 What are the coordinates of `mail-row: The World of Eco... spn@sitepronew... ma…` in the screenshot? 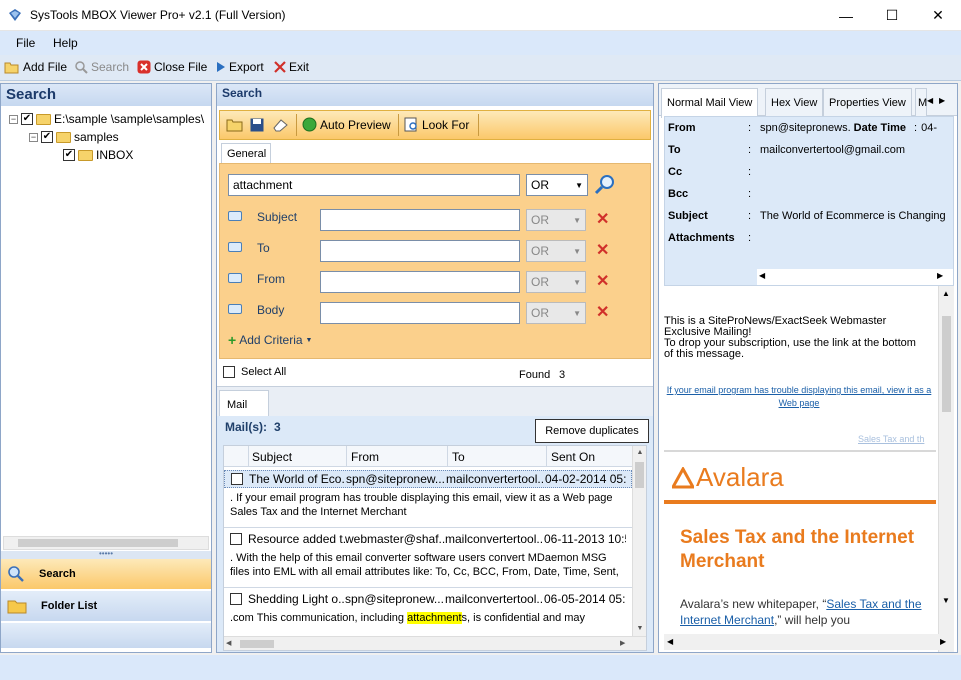 It's located at (428, 499).